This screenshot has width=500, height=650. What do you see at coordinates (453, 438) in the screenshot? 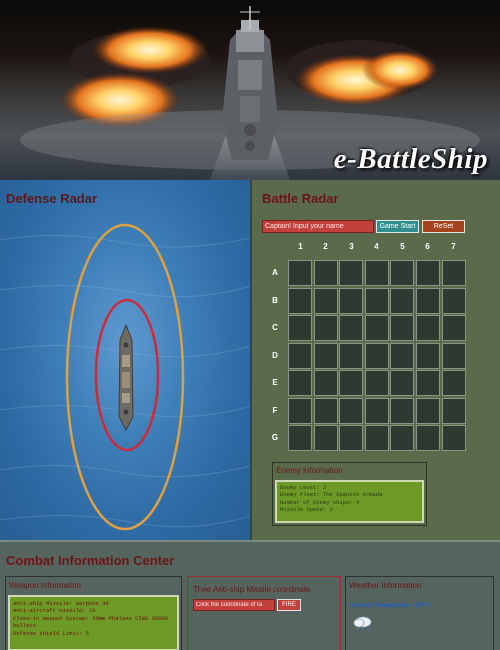
I see `grid-cell-G7` at bounding box center [453, 438].